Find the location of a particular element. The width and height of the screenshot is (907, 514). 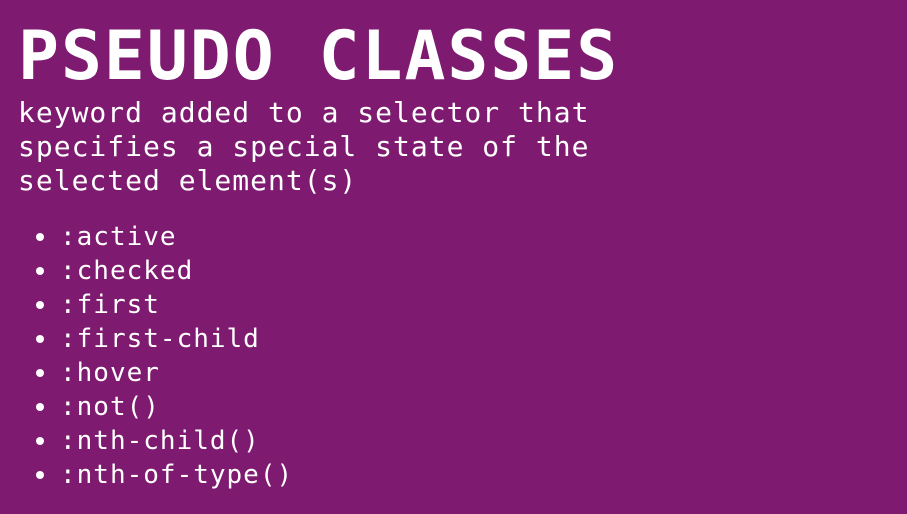

list-item-text: :not() is located at coordinates (110, 407).